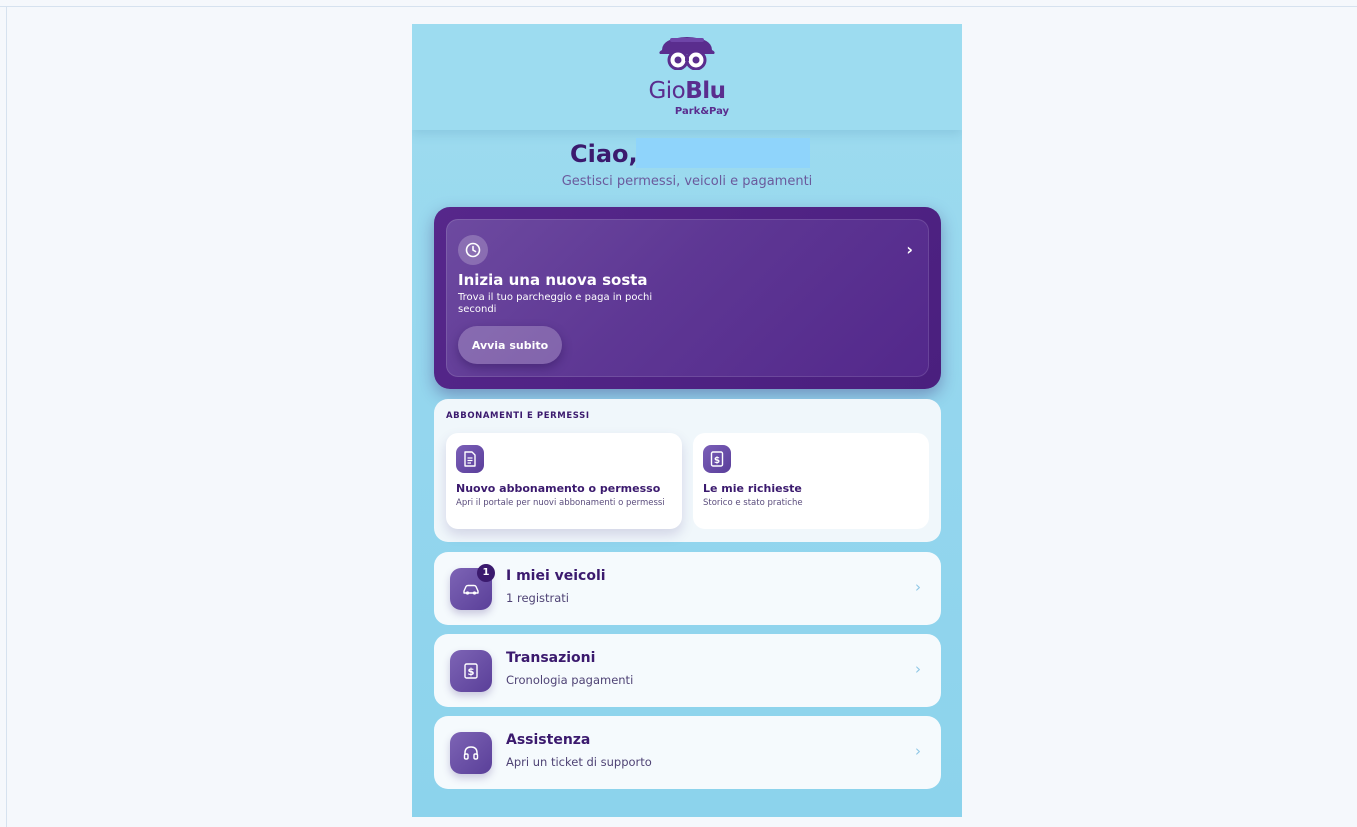 The height and width of the screenshot is (827, 1357). I want to click on headset-icon, so click(471, 753).